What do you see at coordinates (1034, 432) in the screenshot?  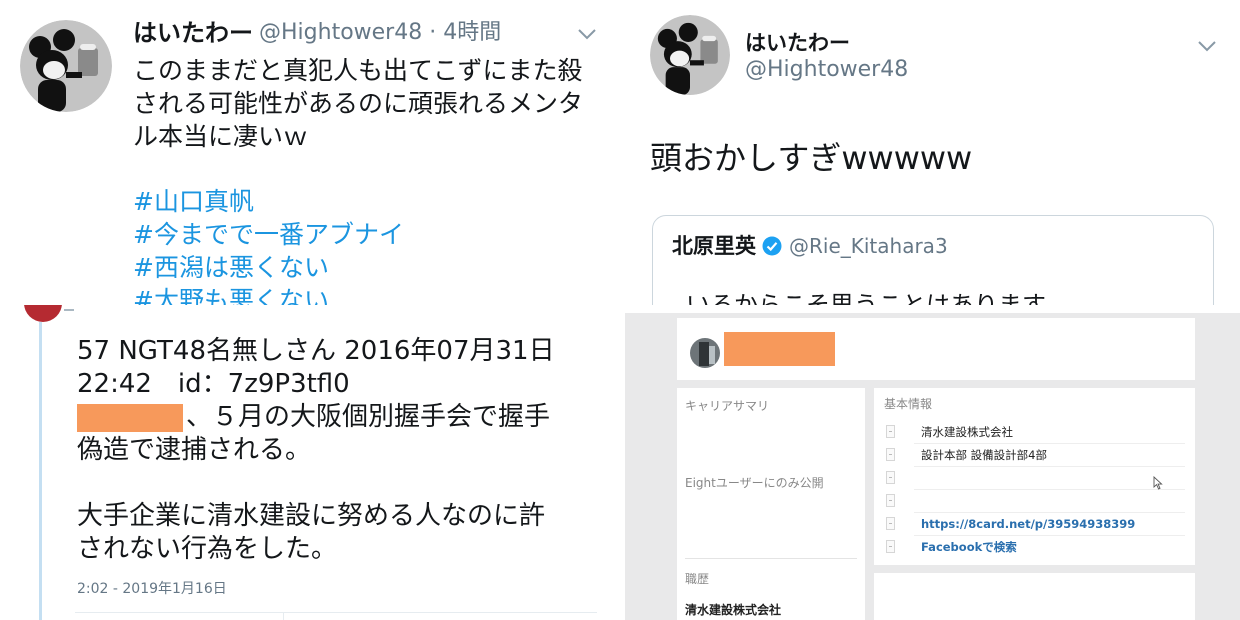 I see `info-row: 清水建設株式会社` at bounding box center [1034, 432].